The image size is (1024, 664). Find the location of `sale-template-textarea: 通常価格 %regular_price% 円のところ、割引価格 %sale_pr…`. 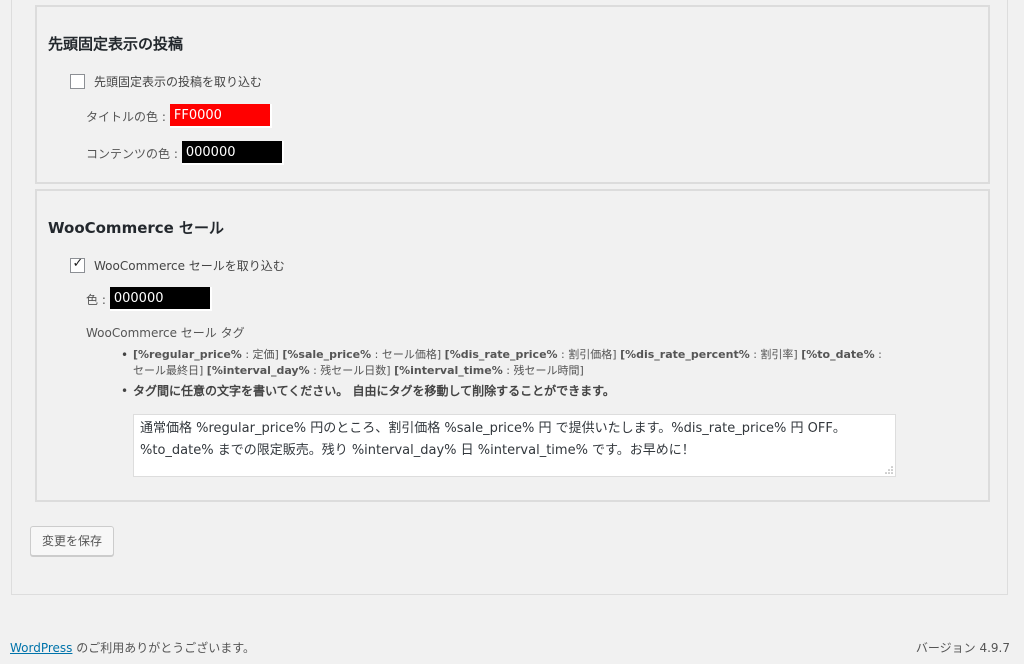

sale-template-textarea: 通常価格 %regular_price% 円のところ、割引価格 %sale_pr… is located at coordinates (514, 445).